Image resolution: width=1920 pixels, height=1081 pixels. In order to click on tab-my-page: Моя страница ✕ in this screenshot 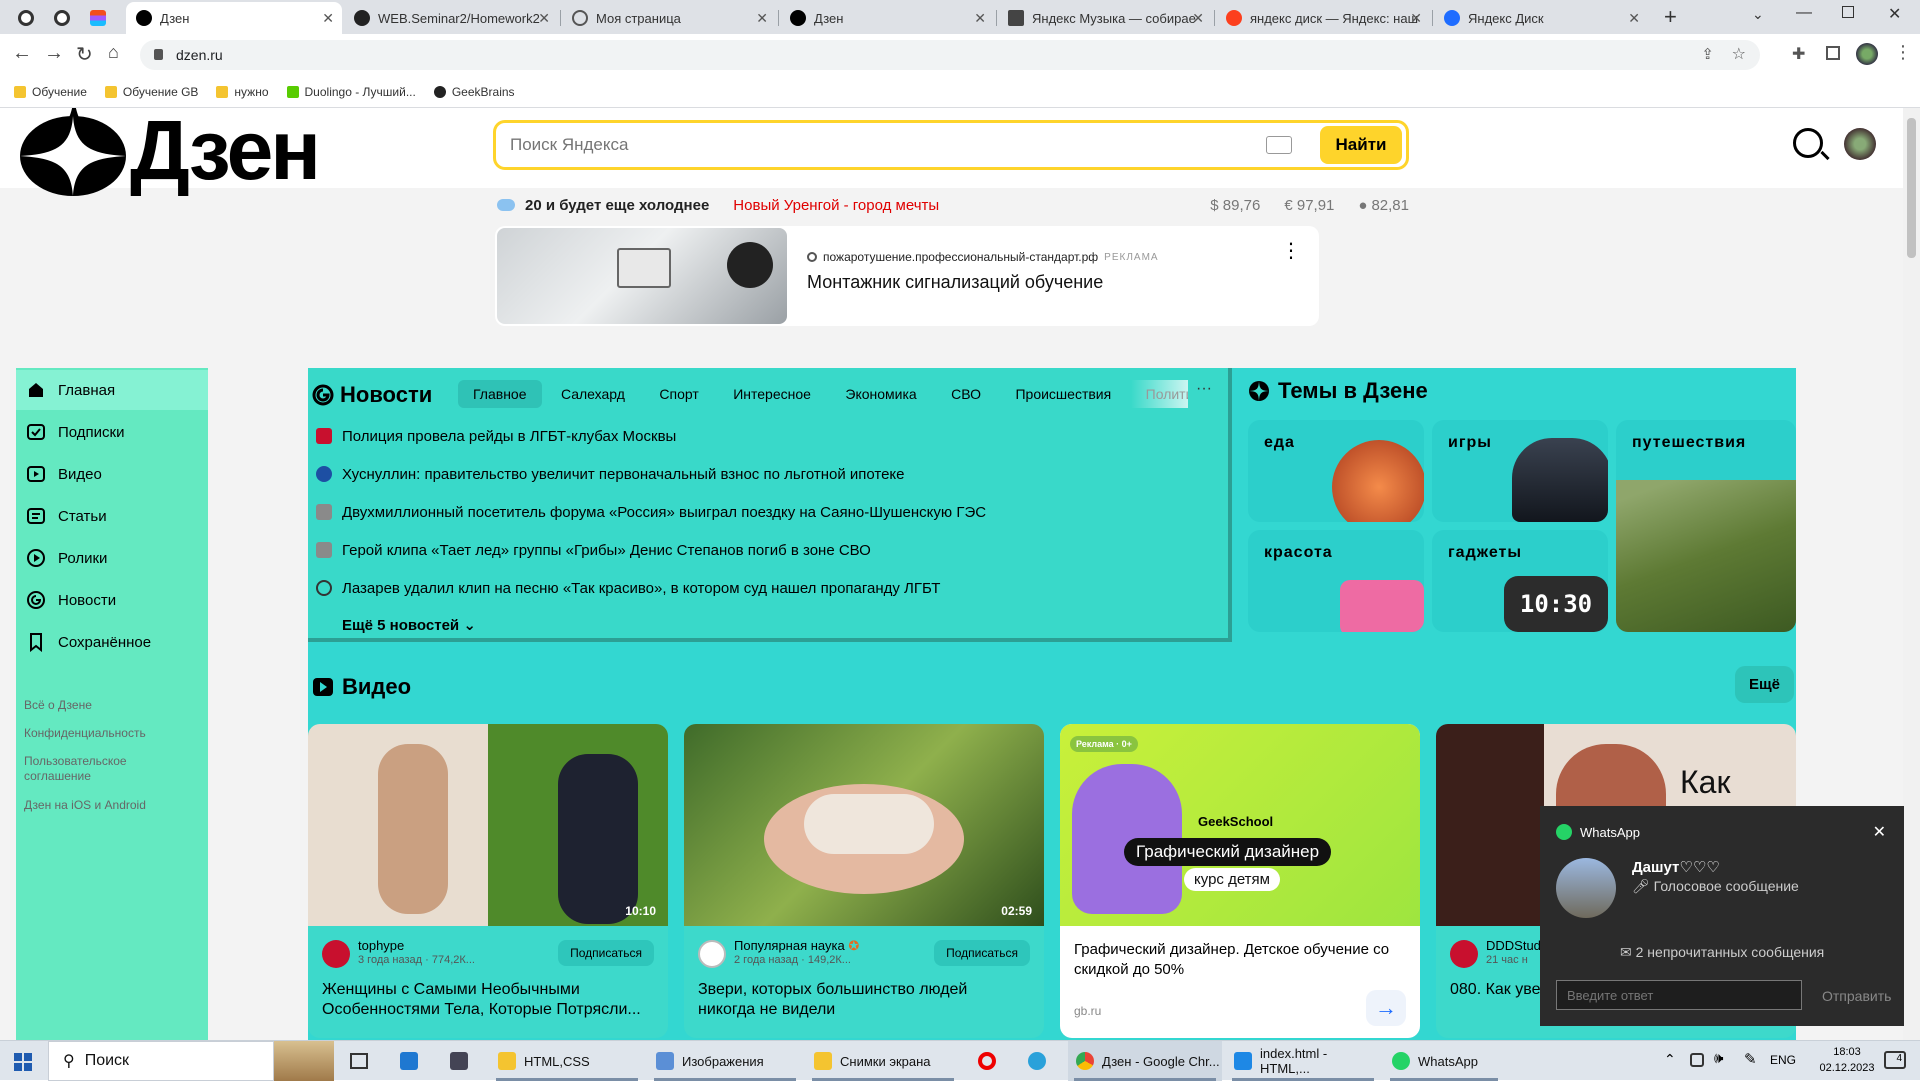, I will do `click(669, 18)`.